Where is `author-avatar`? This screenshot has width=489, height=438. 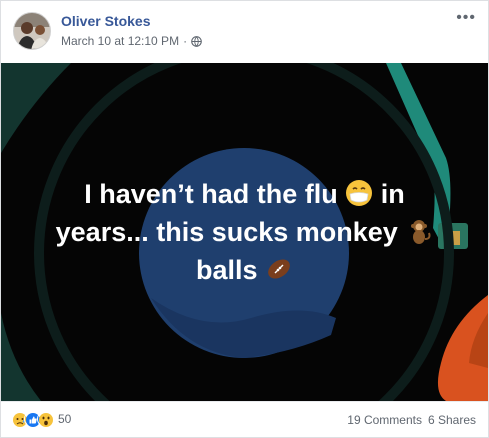 author-avatar is located at coordinates (32, 31).